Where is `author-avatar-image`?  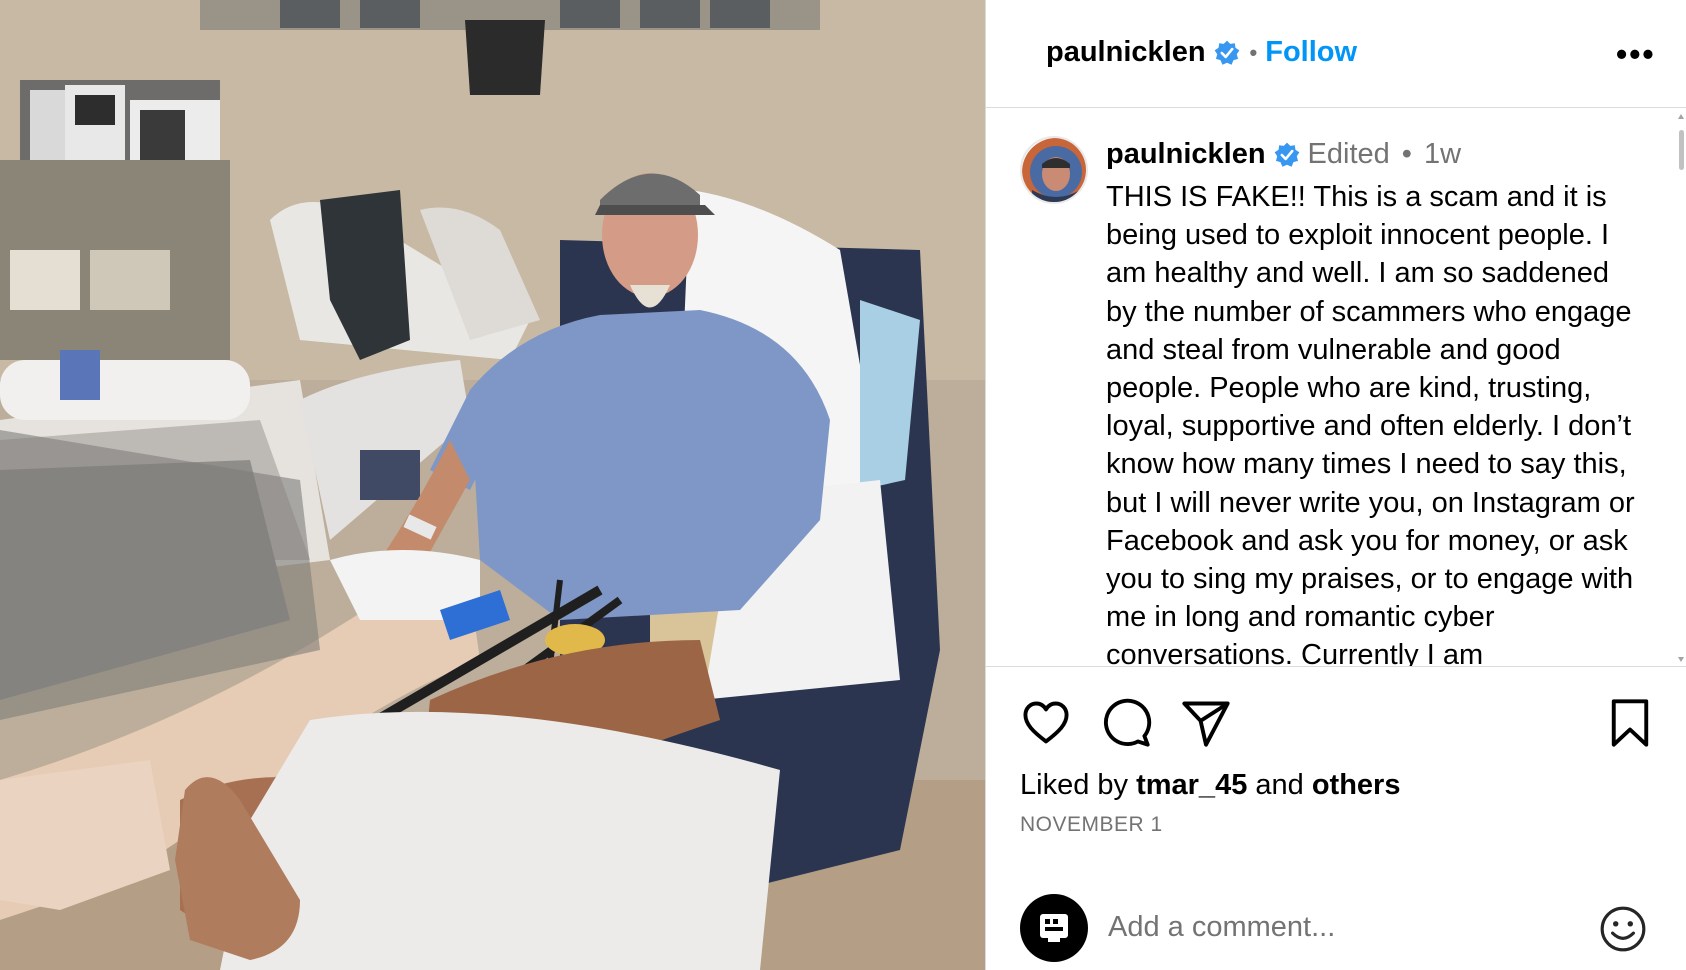 author-avatar-image is located at coordinates (1054, 170).